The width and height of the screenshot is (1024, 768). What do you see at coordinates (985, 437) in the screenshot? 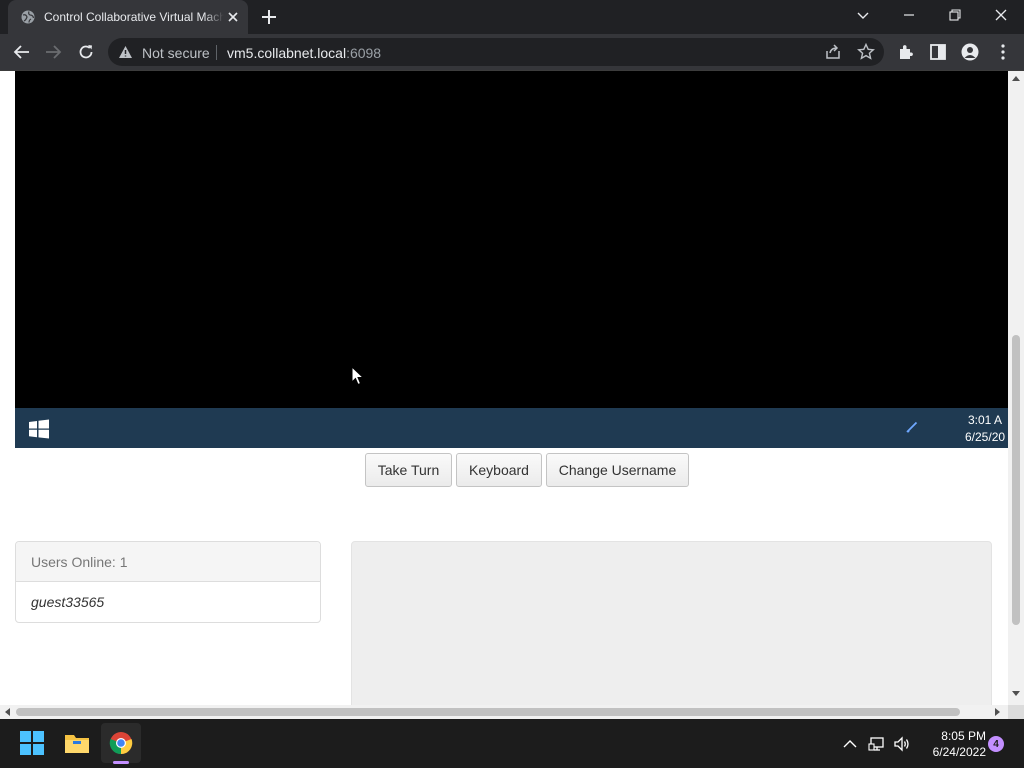
I see `vm-clock-date: 6/25/20` at bounding box center [985, 437].